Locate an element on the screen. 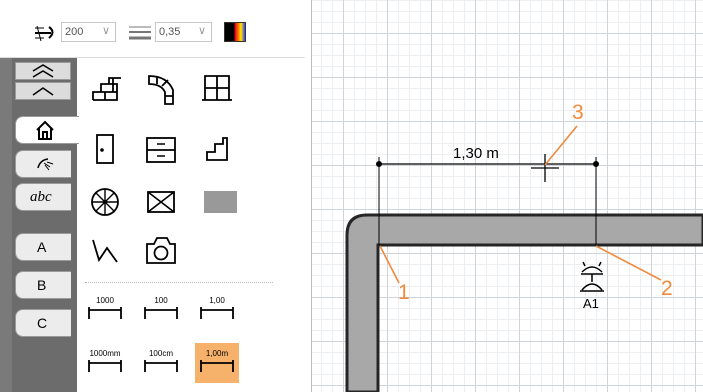 This screenshot has height=392, width=703. tab-a: A is located at coordinates (43, 247).